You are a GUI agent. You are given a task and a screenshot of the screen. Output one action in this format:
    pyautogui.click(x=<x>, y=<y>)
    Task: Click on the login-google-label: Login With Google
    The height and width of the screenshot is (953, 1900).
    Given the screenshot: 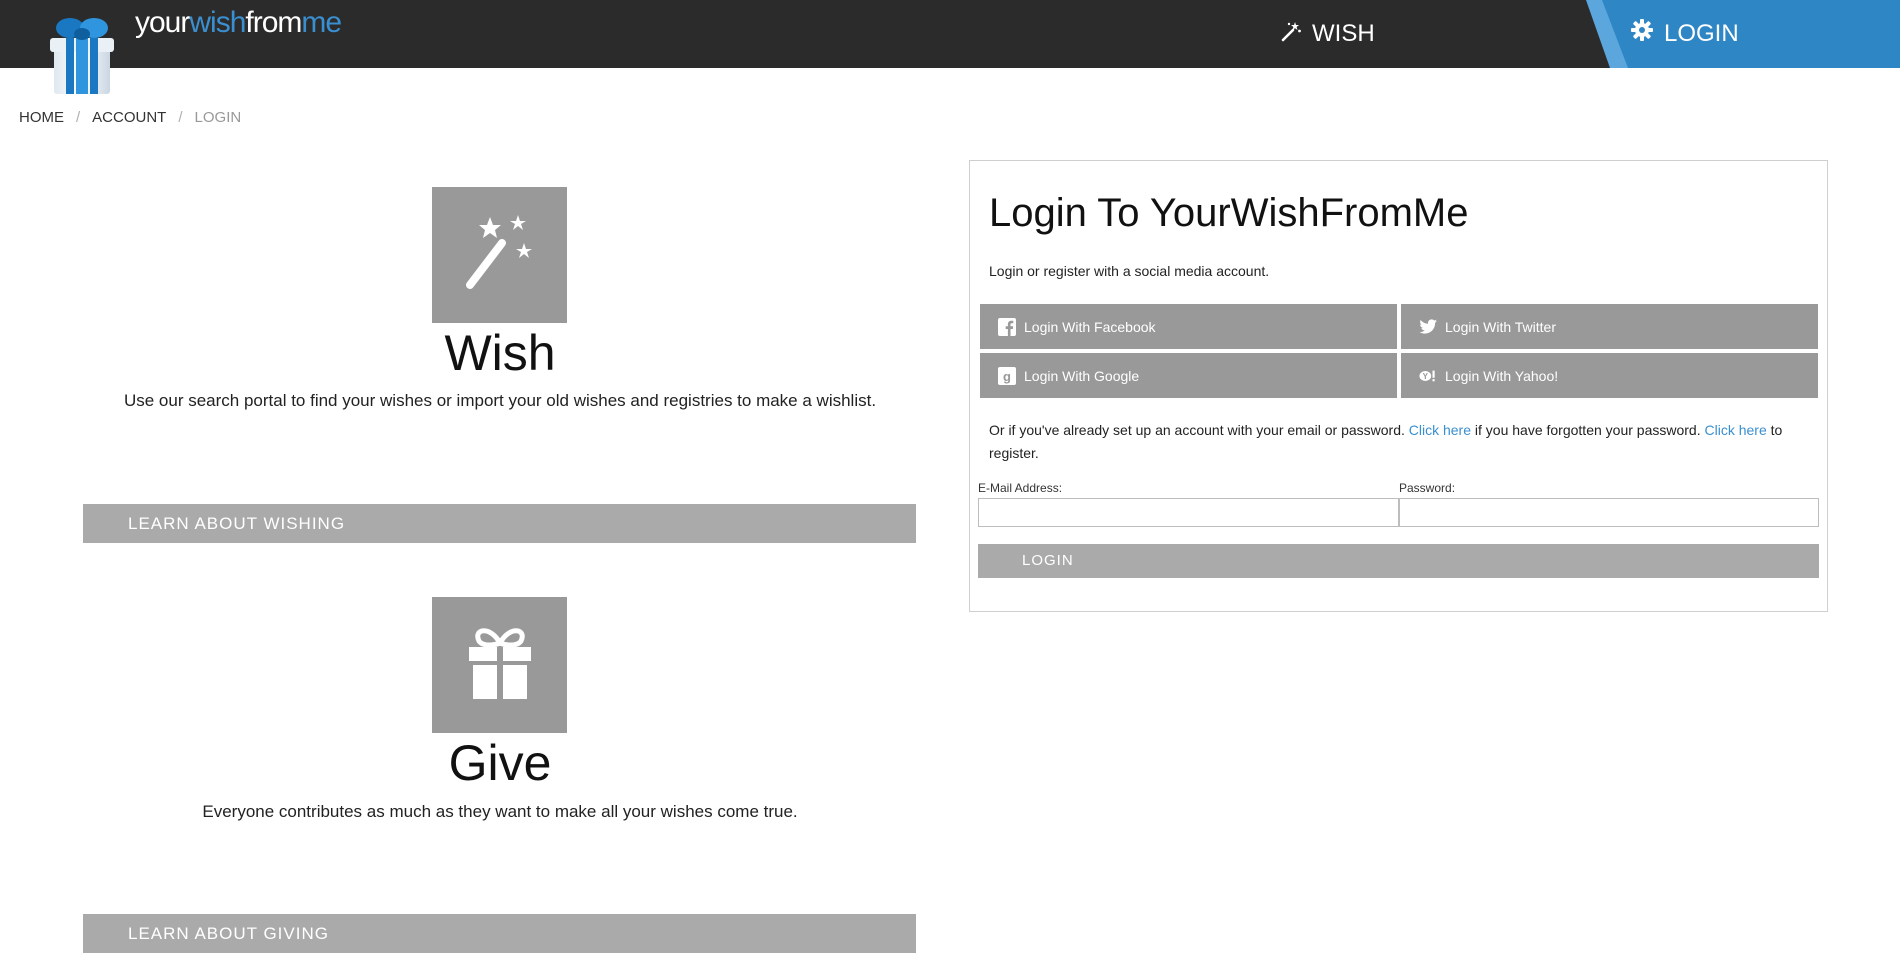 What is the action you would take?
    pyautogui.click(x=1082, y=375)
    